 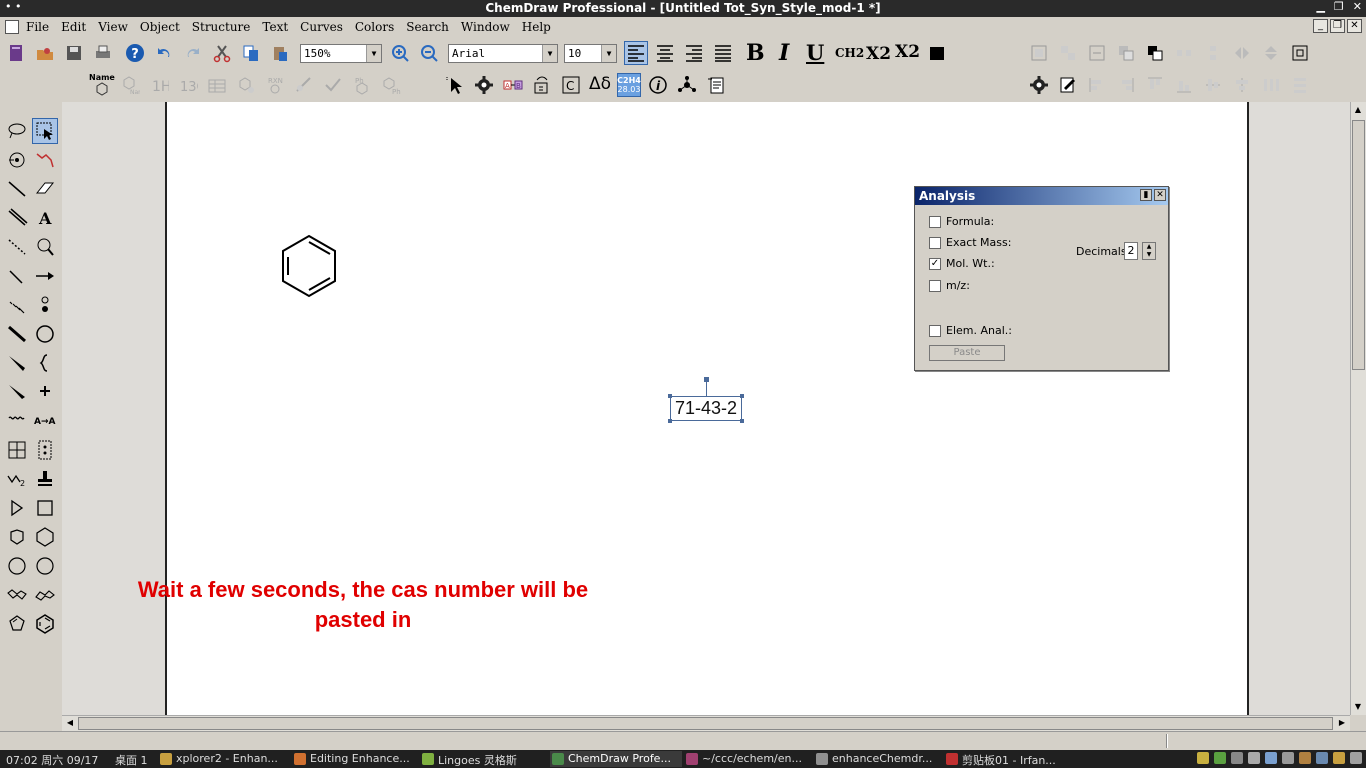 What do you see at coordinates (17, 537) in the screenshot?
I see `pentagon-ring-tool-icon` at bounding box center [17, 537].